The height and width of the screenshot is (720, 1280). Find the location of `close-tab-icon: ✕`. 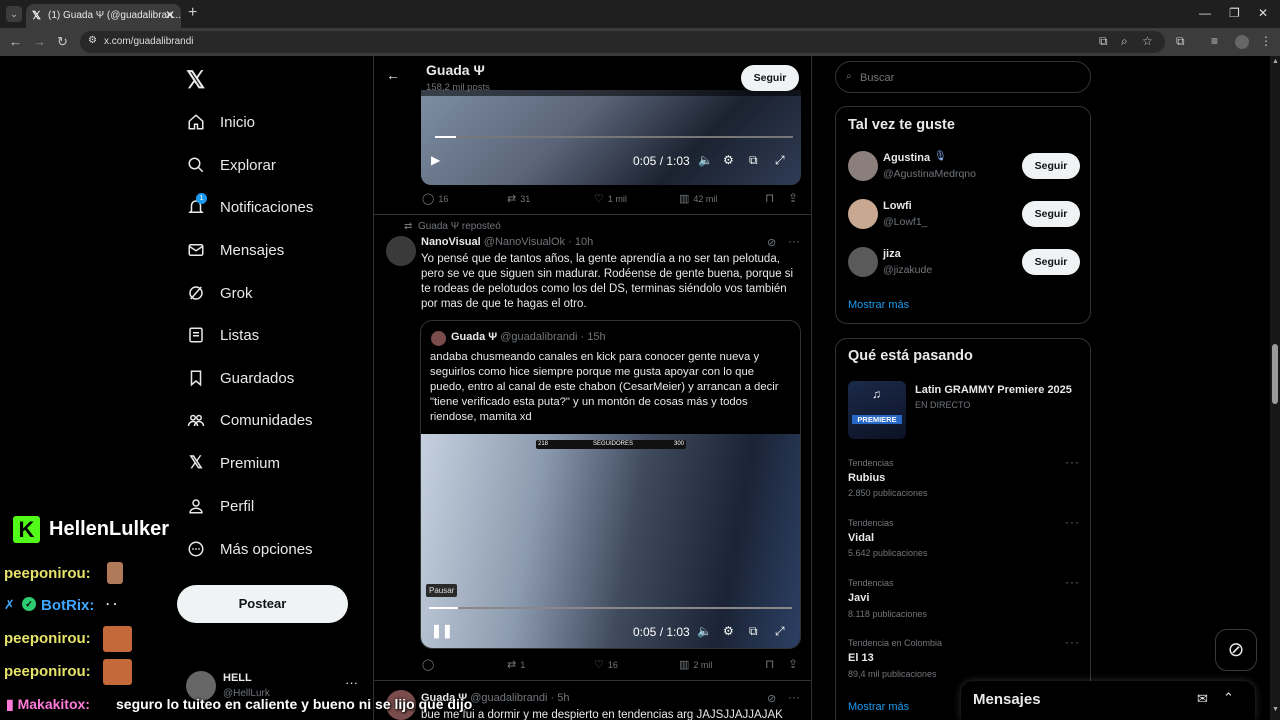

close-tab-icon: ✕ is located at coordinates (170, 15).